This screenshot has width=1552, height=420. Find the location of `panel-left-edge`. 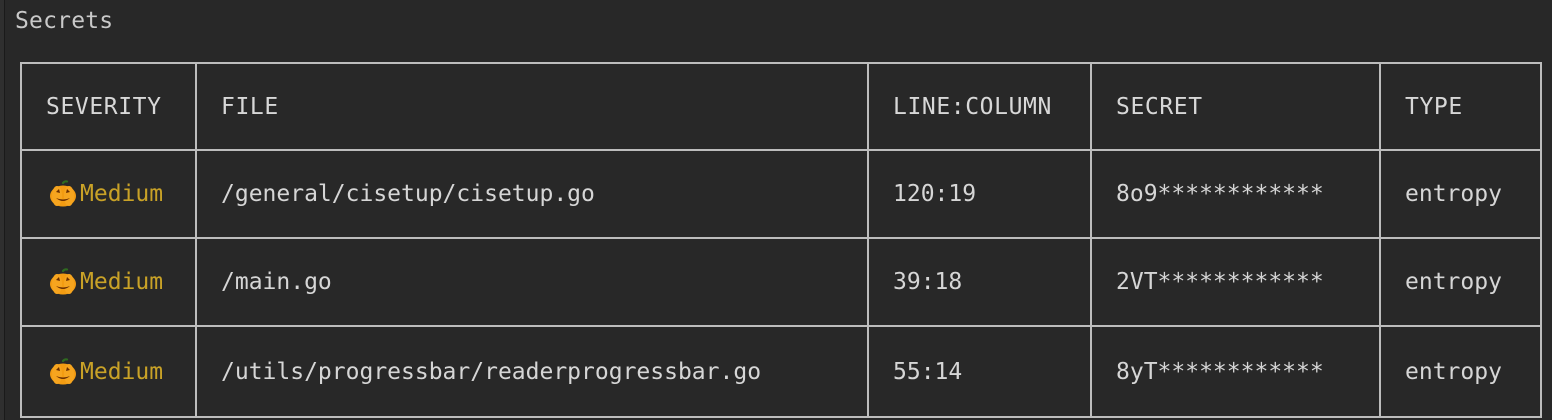

panel-left-edge is located at coordinates (2, 210).